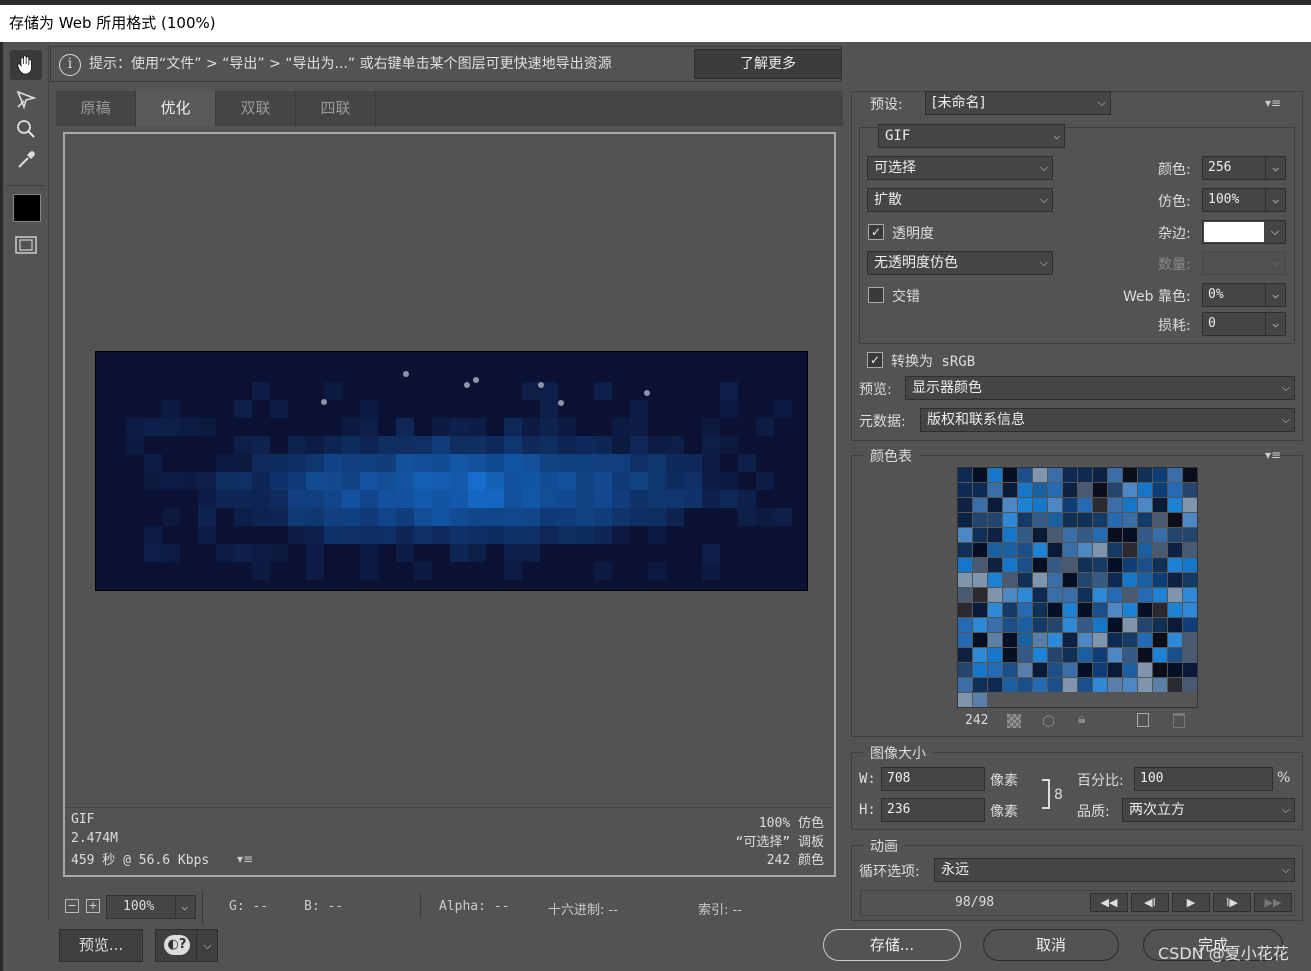  Describe the element at coordinates (1143, 720) in the screenshot. I see `new-color-icon` at that location.